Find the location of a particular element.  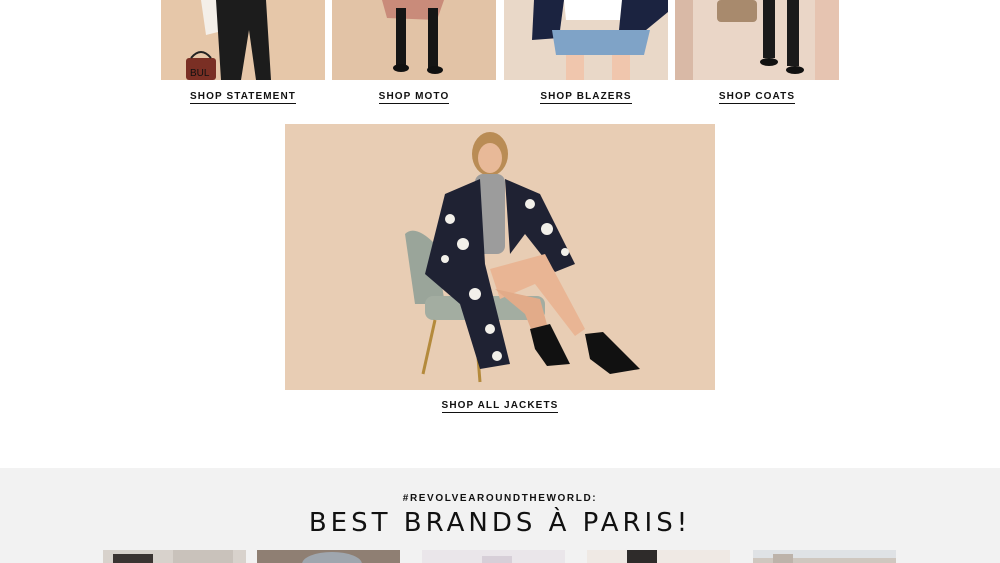

statement-jacket-photo-icon: BUL is located at coordinates (243, 40).